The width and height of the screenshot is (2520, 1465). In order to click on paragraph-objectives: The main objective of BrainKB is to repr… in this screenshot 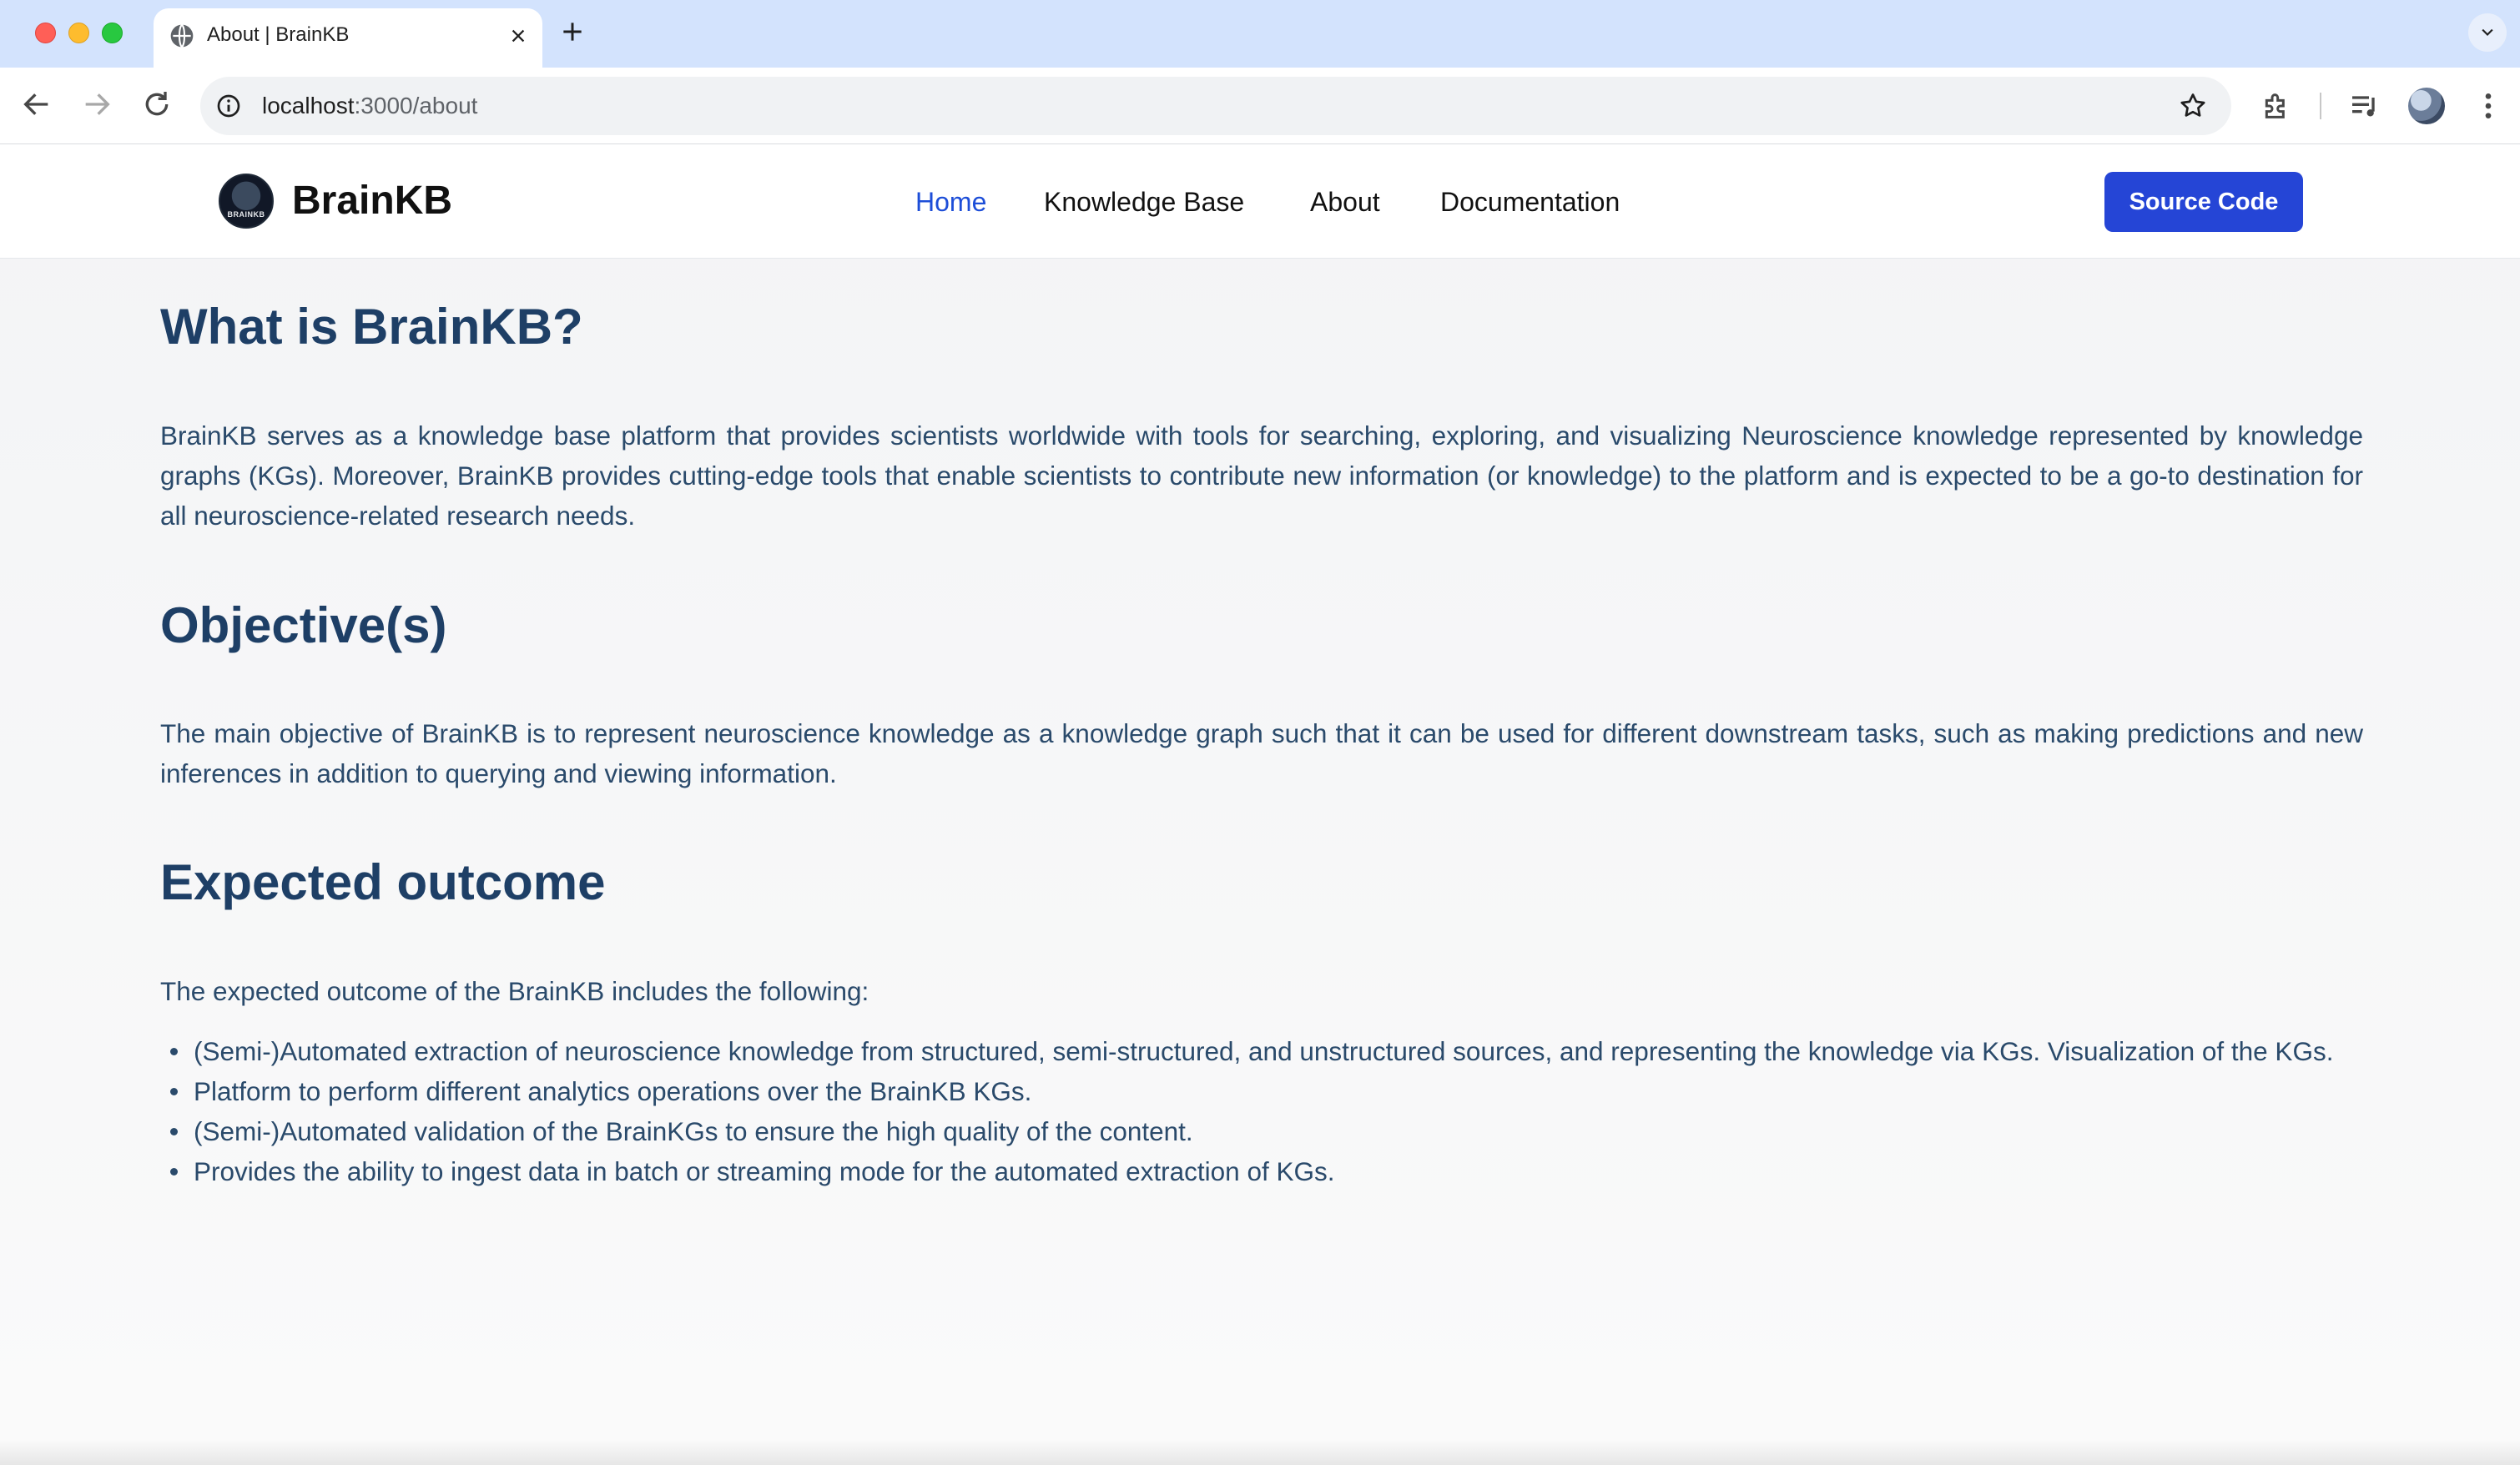, I will do `click(1261, 753)`.